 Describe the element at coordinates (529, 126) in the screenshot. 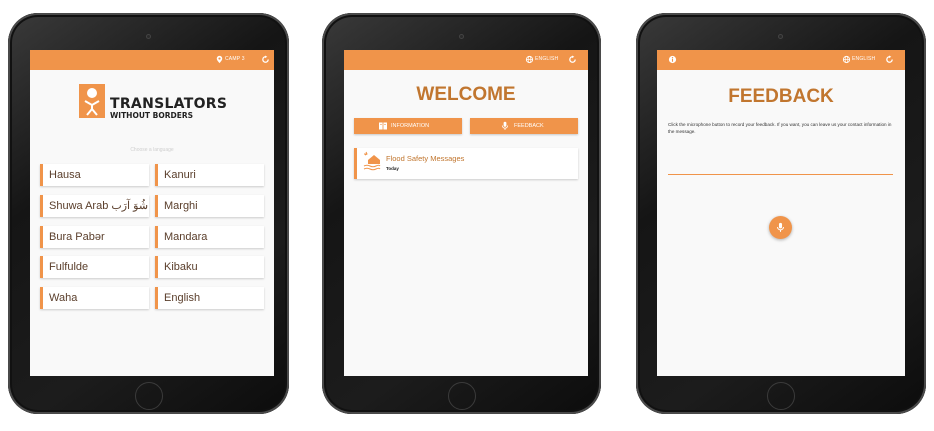

I see `feedback-label: FEEDBACK` at that location.